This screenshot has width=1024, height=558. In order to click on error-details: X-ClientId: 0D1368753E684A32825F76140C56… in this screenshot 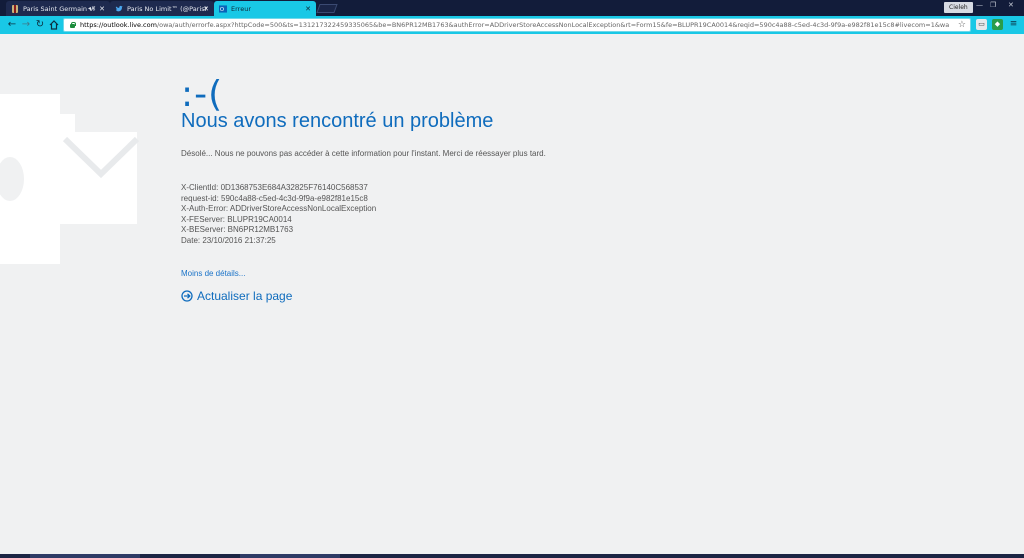, I will do `click(278, 214)`.